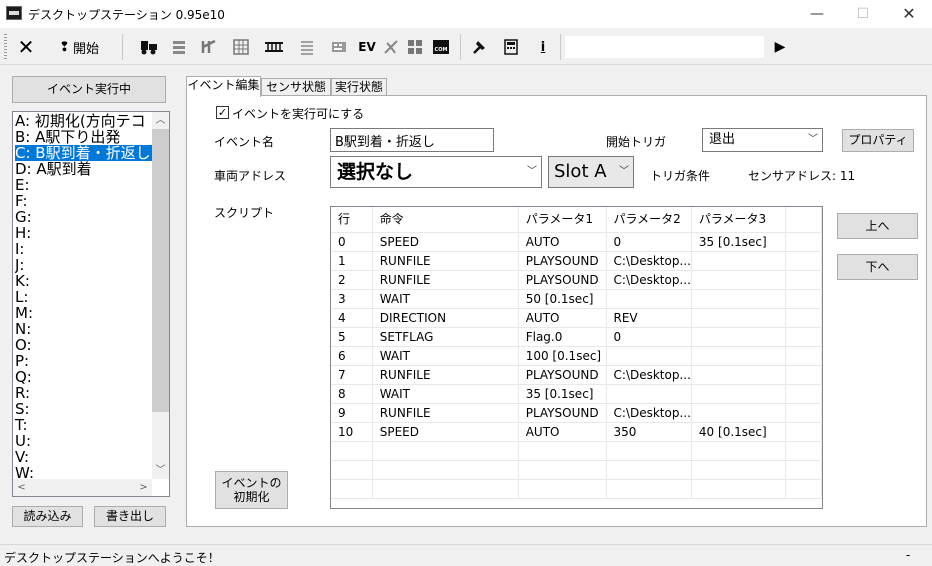  Describe the element at coordinates (664, 47) in the screenshot. I see `command-input` at that location.